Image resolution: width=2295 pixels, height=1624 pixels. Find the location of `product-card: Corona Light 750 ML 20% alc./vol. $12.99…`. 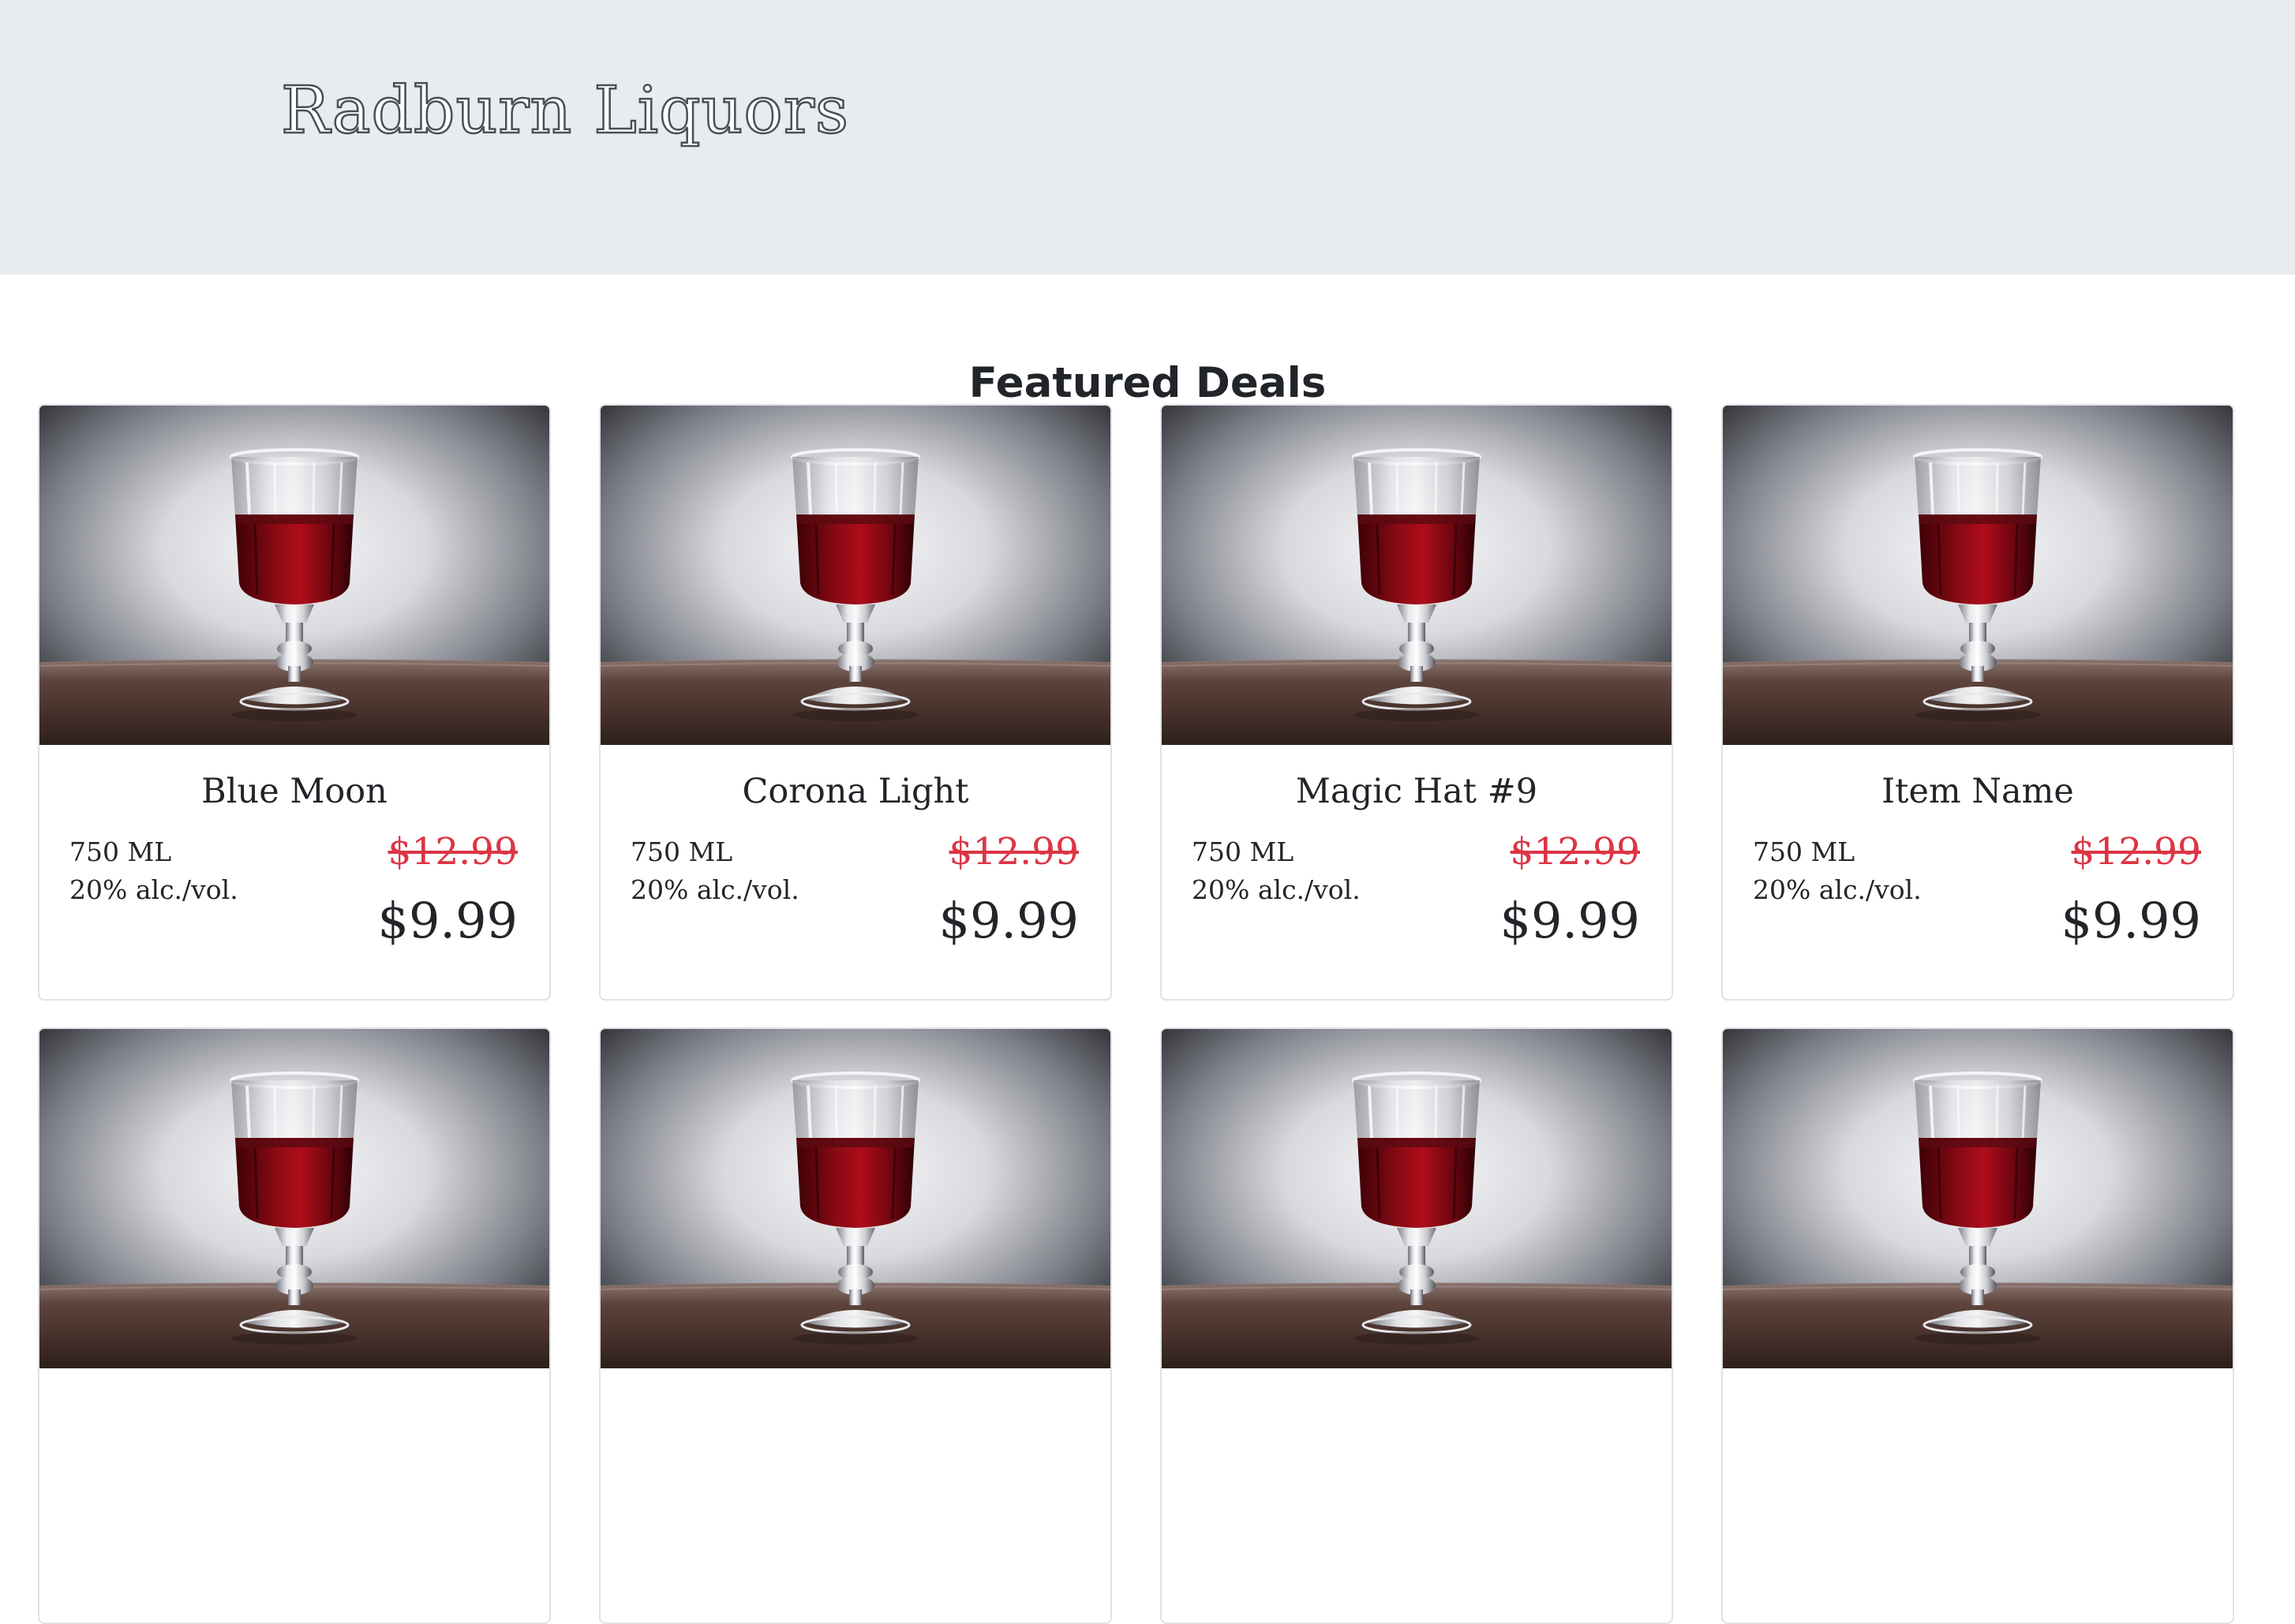

product-card: Corona Light 750 ML 20% alc./vol. $12.99… is located at coordinates (855, 702).